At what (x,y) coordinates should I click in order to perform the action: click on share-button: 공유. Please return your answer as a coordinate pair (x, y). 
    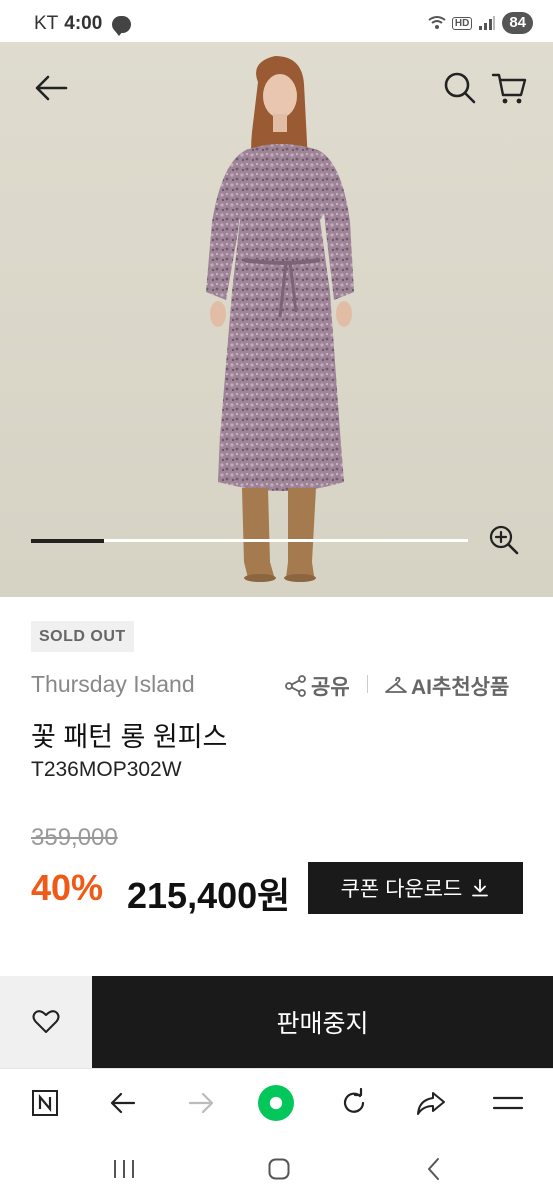
    Looking at the image, I should click on (317, 686).